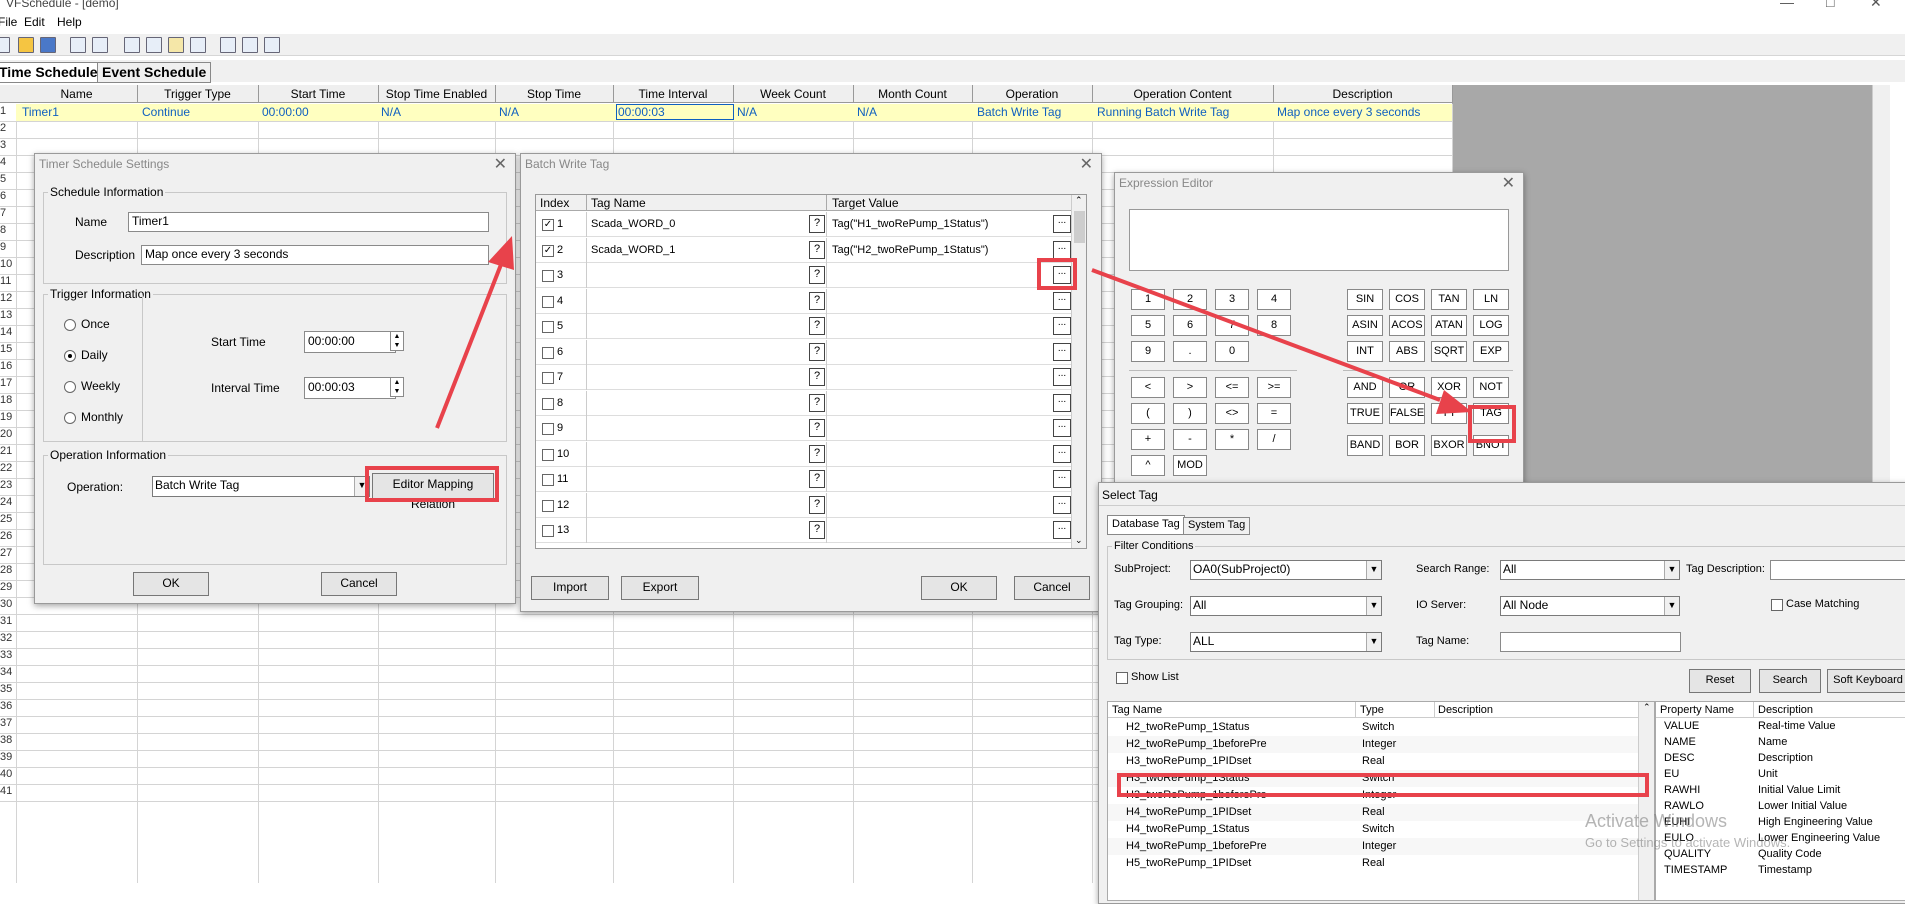 The width and height of the screenshot is (1905, 904). Describe the element at coordinates (1163, 112) in the screenshot. I see `cell-operation-content: Running Batch Write Tag` at that location.